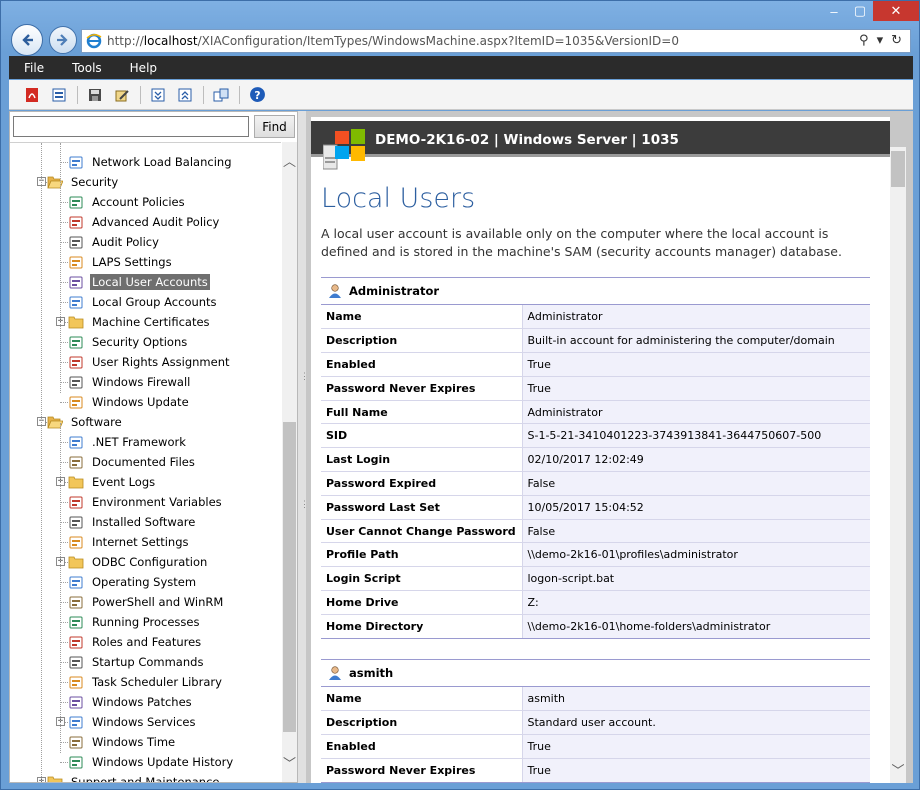  I want to click on search-icon: ⚲, so click(864, 40).